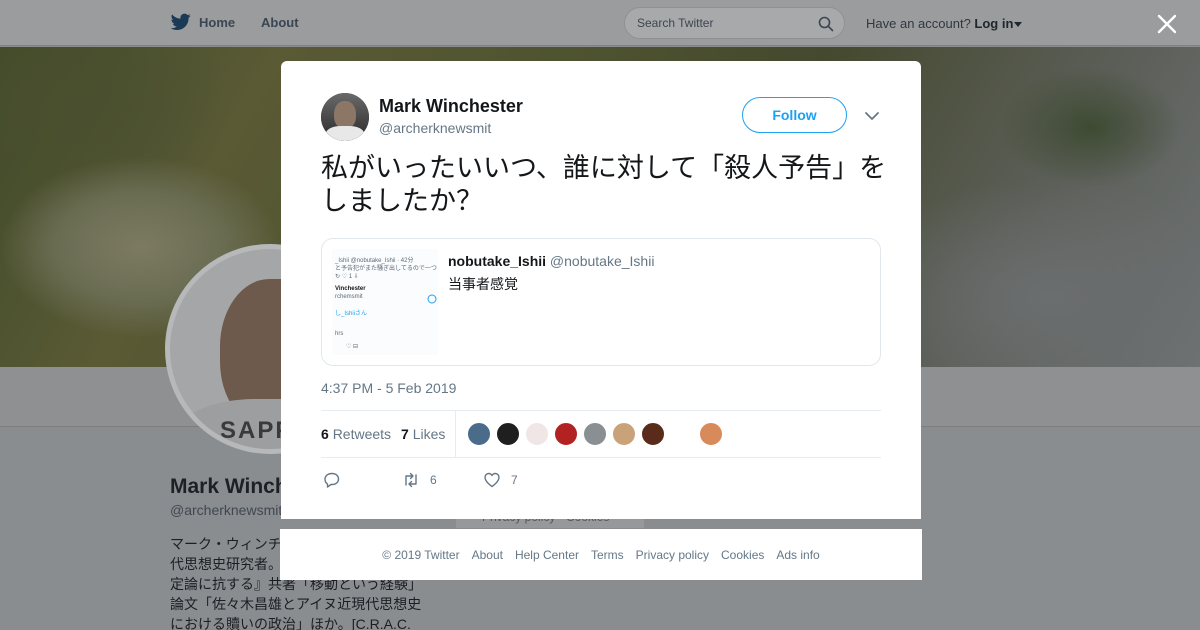  What do you see at coordinates (290, 623) in the screenshot?
I see `bio-line: における贖いの政治」ほか。[C.R.A.C.` at bounding box center [290, 623].